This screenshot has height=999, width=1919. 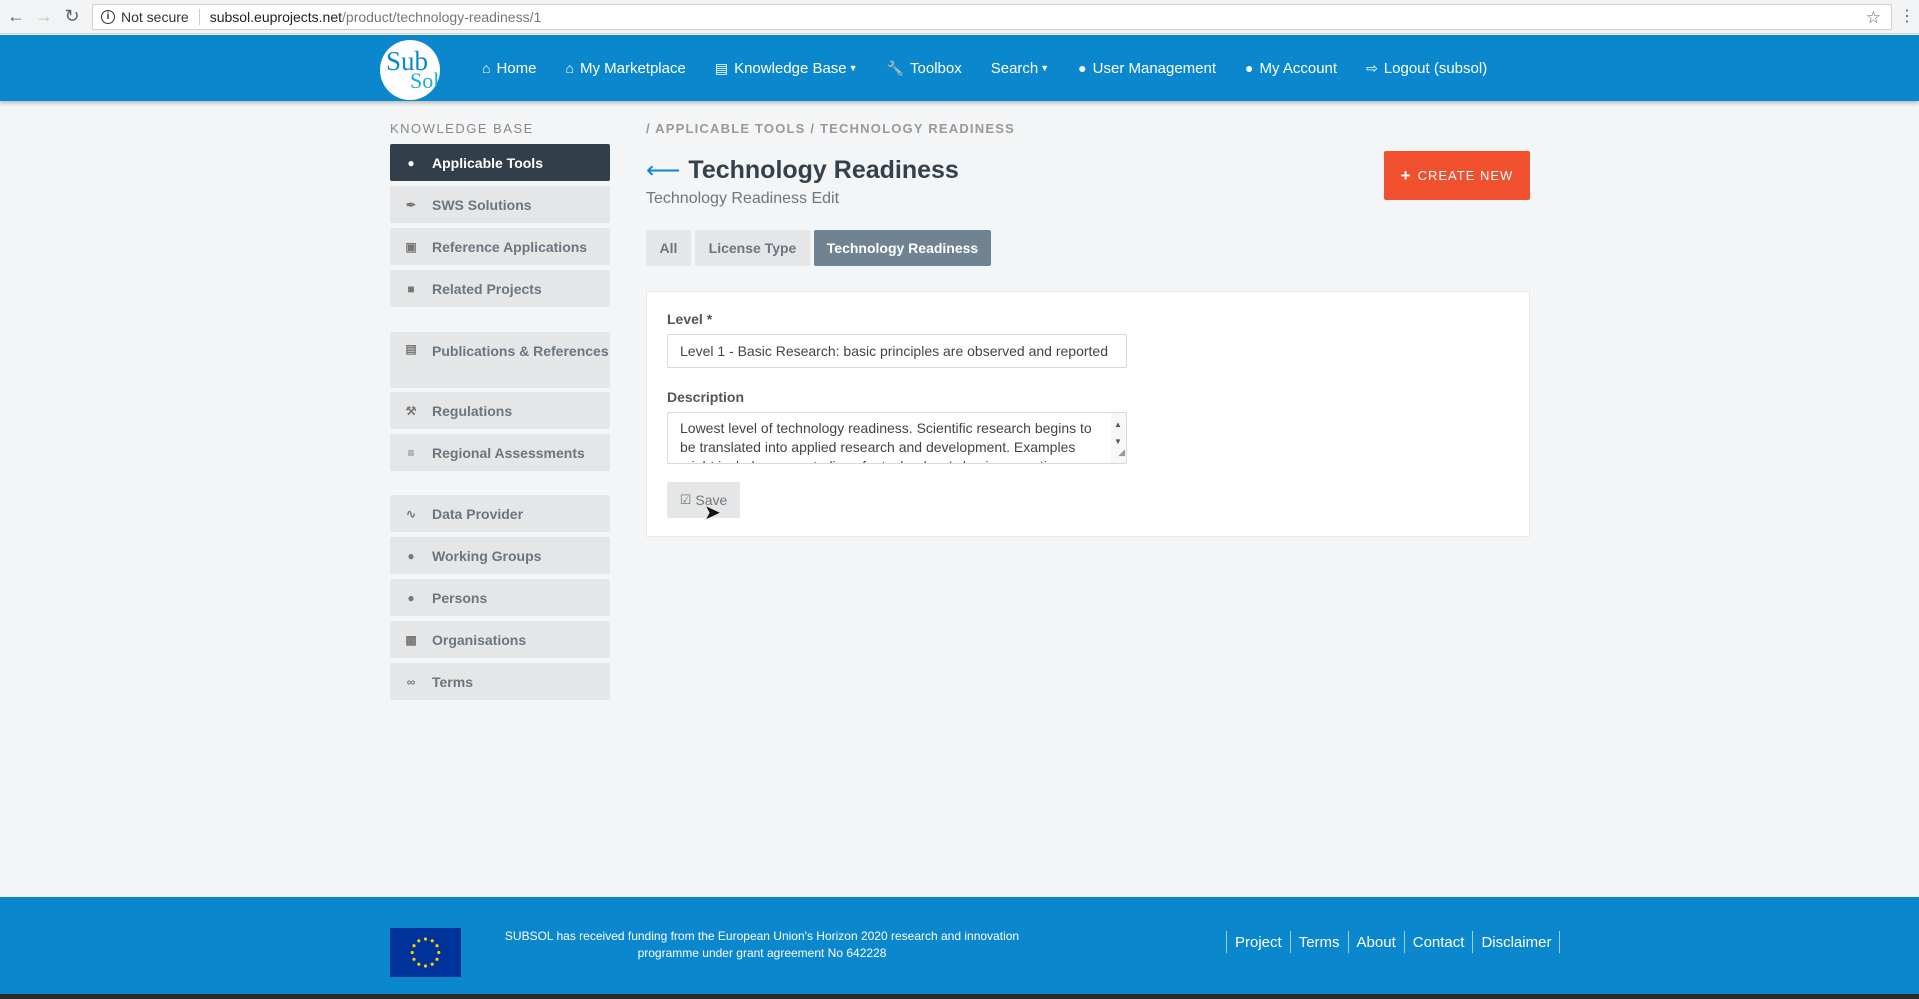 What do you see at coordinates (276, 17) in the screenshot?
I see `url-host: subsol.euprojects.net` at bounding box center [276, 17].